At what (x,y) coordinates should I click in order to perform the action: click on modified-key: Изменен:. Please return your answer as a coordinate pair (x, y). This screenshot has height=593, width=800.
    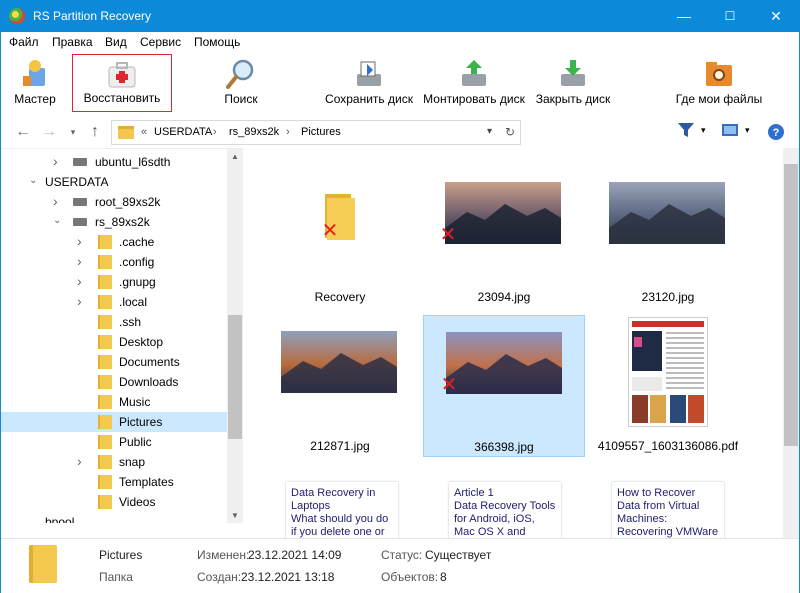
    Looking at the image, I should click on (223, 555).